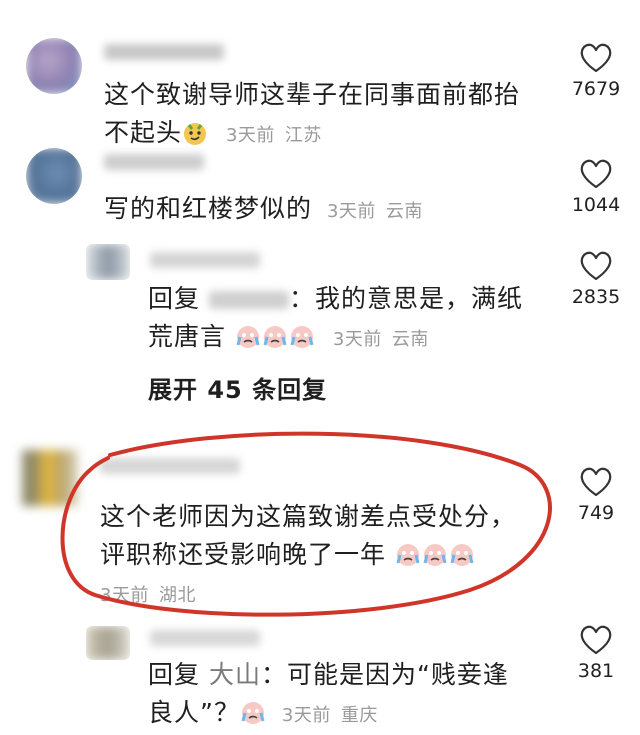 The height and width of the screenshot is (735, 640). What do you see at coordinates (177, 595) in the screenshot?
I see `comment-location: 湖北` at bounding box center [177, 595].